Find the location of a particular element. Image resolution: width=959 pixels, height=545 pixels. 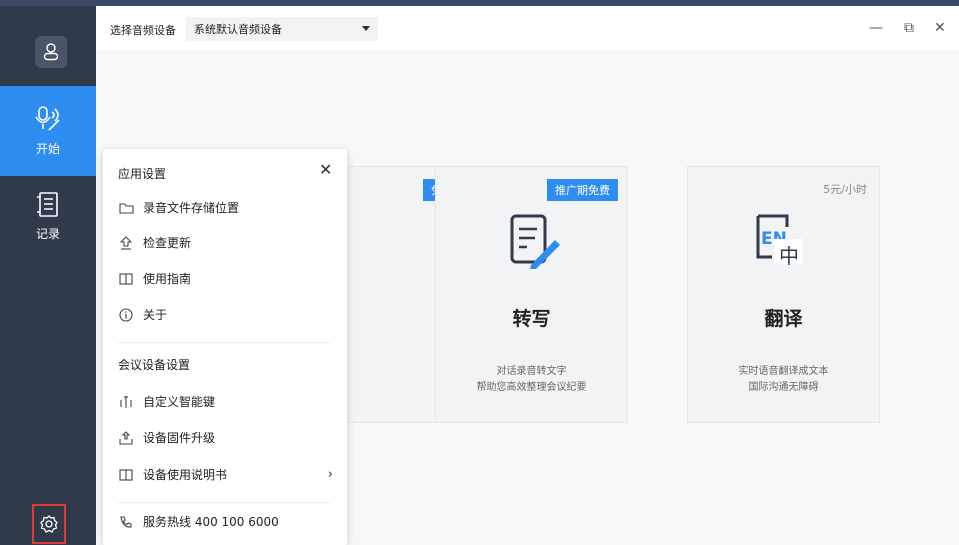

menu-item-label: 设备固件升级 is located at coordinates (179, 438).